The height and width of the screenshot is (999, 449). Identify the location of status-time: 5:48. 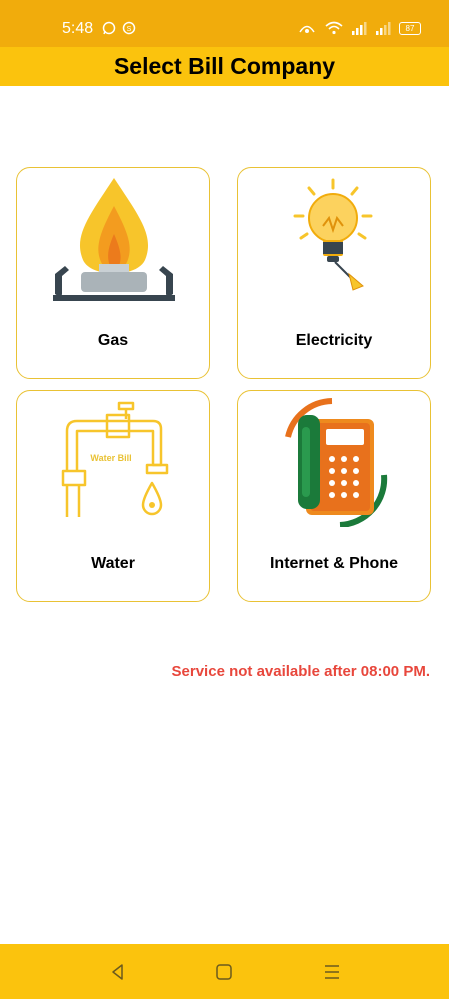
(78, 28).